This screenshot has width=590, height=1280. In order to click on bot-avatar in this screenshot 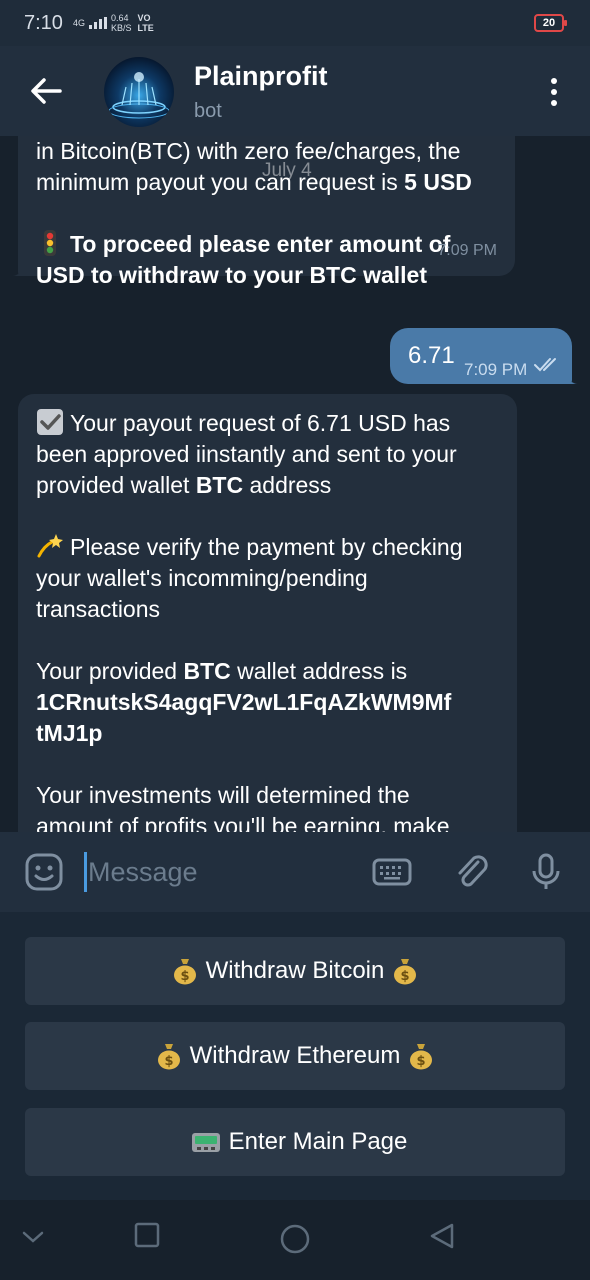, I will do `click(139, 92)`.